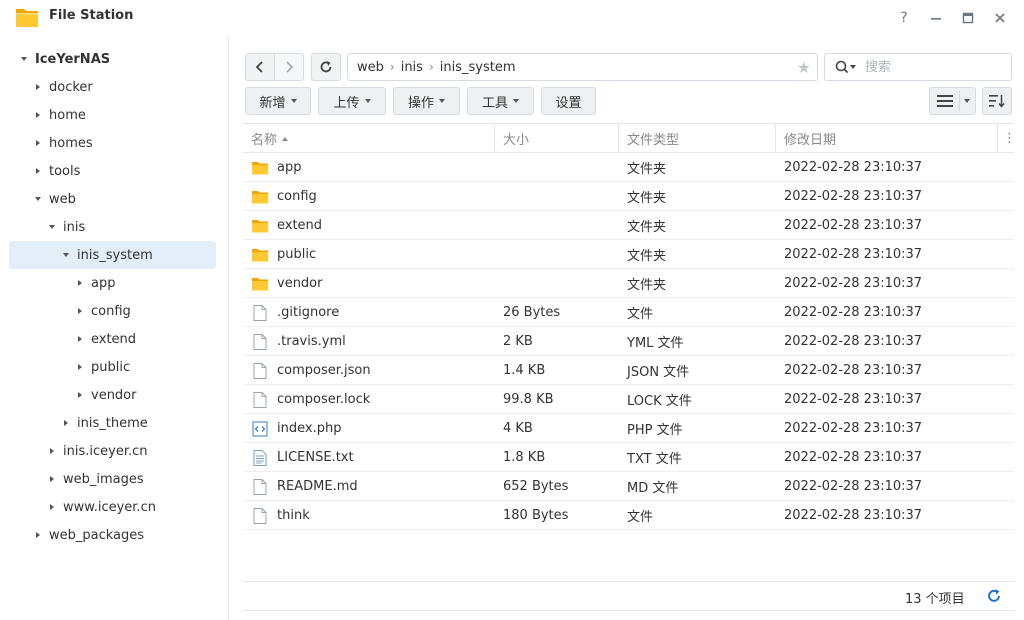 The image size is (1024, 620). Describe the element at coordinates (582, 67) in the screenshot. I see `path-bar: web › inis › inis_system ★` at that location.